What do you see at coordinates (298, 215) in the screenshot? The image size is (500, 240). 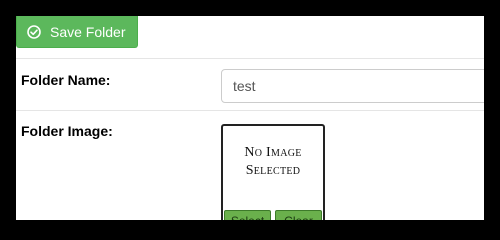 I see `clear-image-button: Clear` at bounding box center [298, 215].